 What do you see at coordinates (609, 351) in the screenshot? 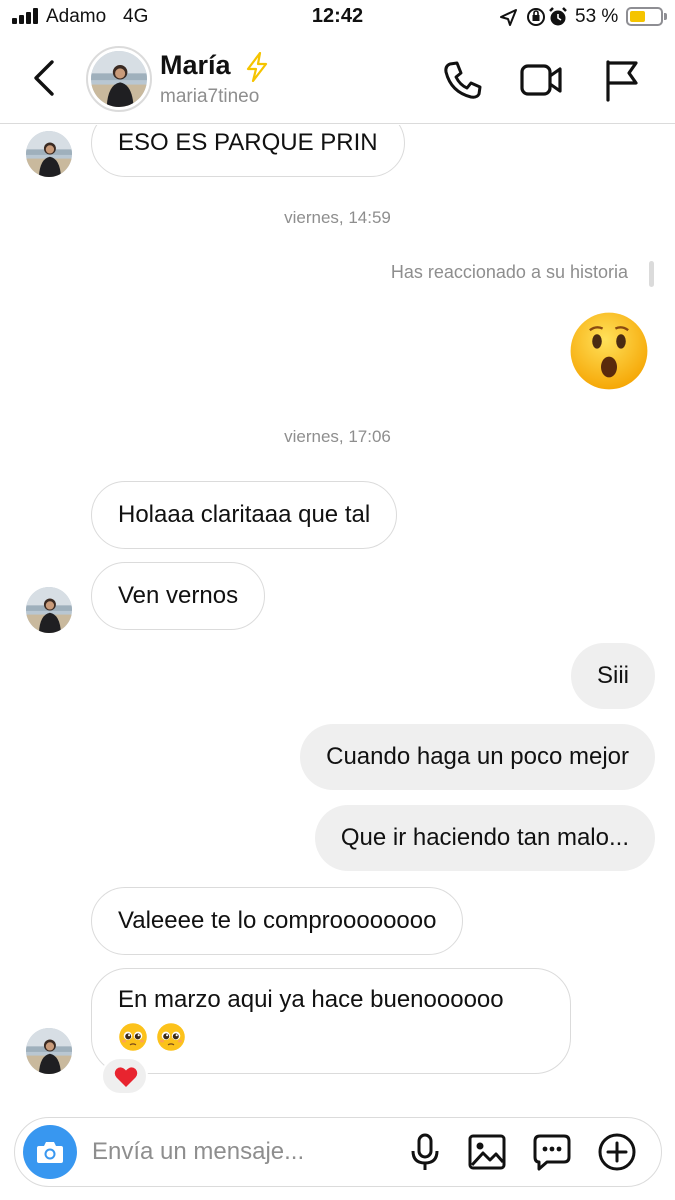
I see `astonished-face-emoji` at bounding box center [609, 351].